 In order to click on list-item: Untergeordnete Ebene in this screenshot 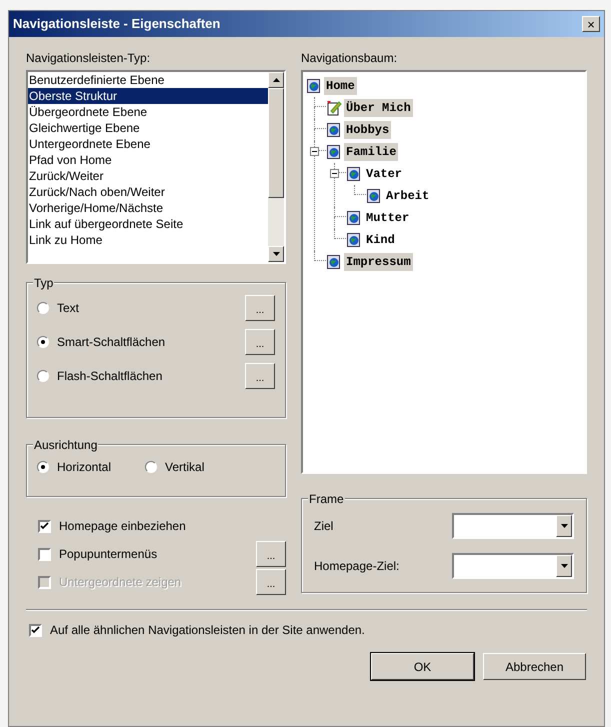, I will do `click(148, 144)`.